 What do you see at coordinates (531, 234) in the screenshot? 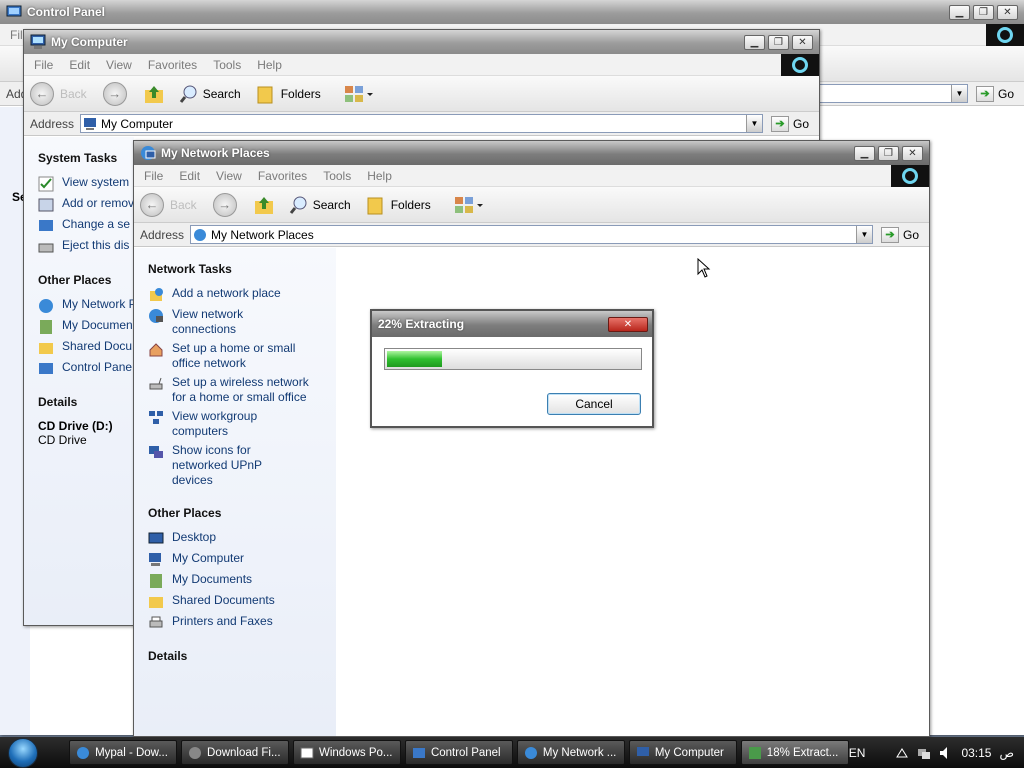
I see `address-input: My Network Places ▼` at bounding box center [531, 234].